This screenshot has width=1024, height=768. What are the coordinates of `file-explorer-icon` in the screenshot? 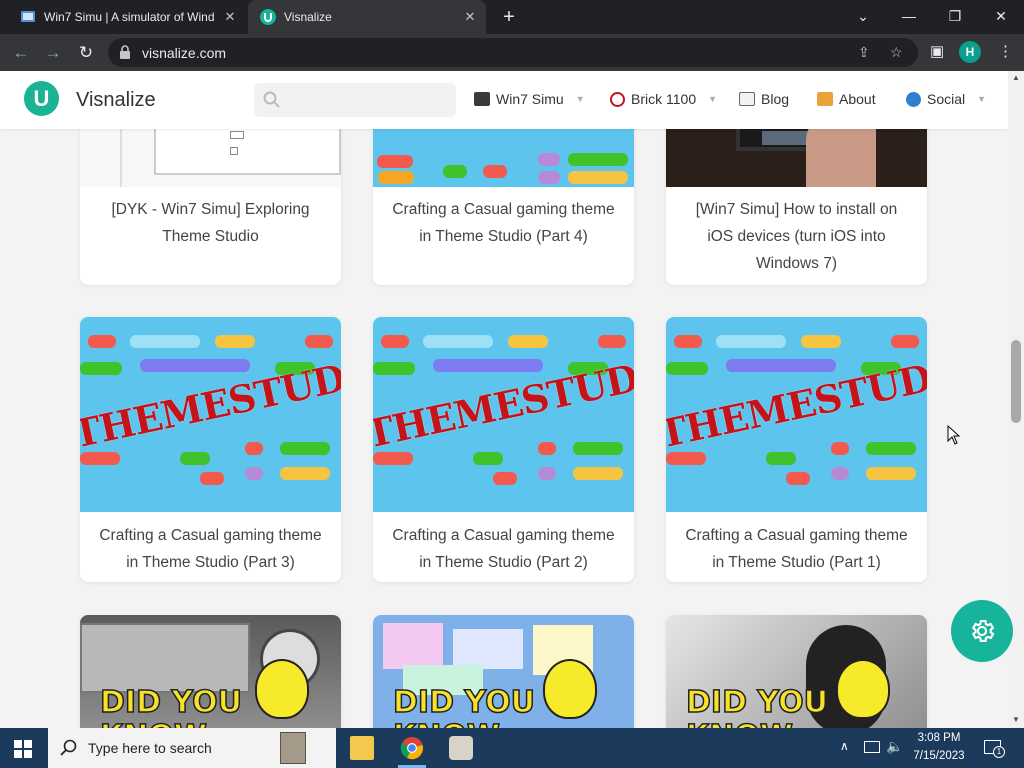 It's located at (362, 748).